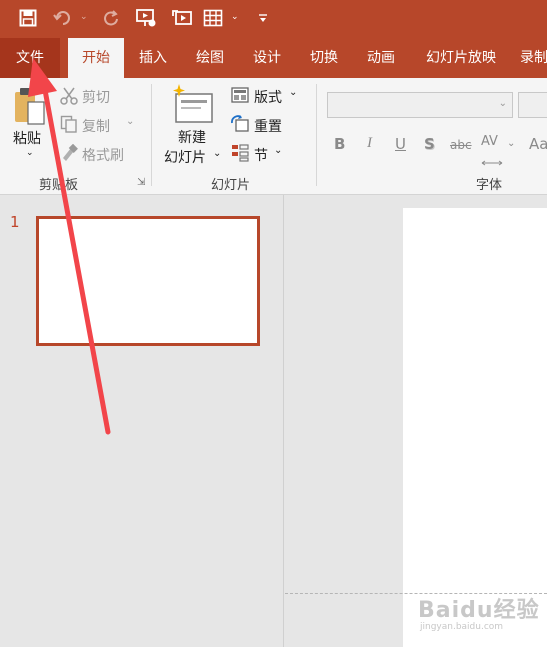 The width and height of the screenshot is (547, 647). Describe the element at coordinates (489, 141) in the screenshot. I see `character-spacing-button: AV` at that location.